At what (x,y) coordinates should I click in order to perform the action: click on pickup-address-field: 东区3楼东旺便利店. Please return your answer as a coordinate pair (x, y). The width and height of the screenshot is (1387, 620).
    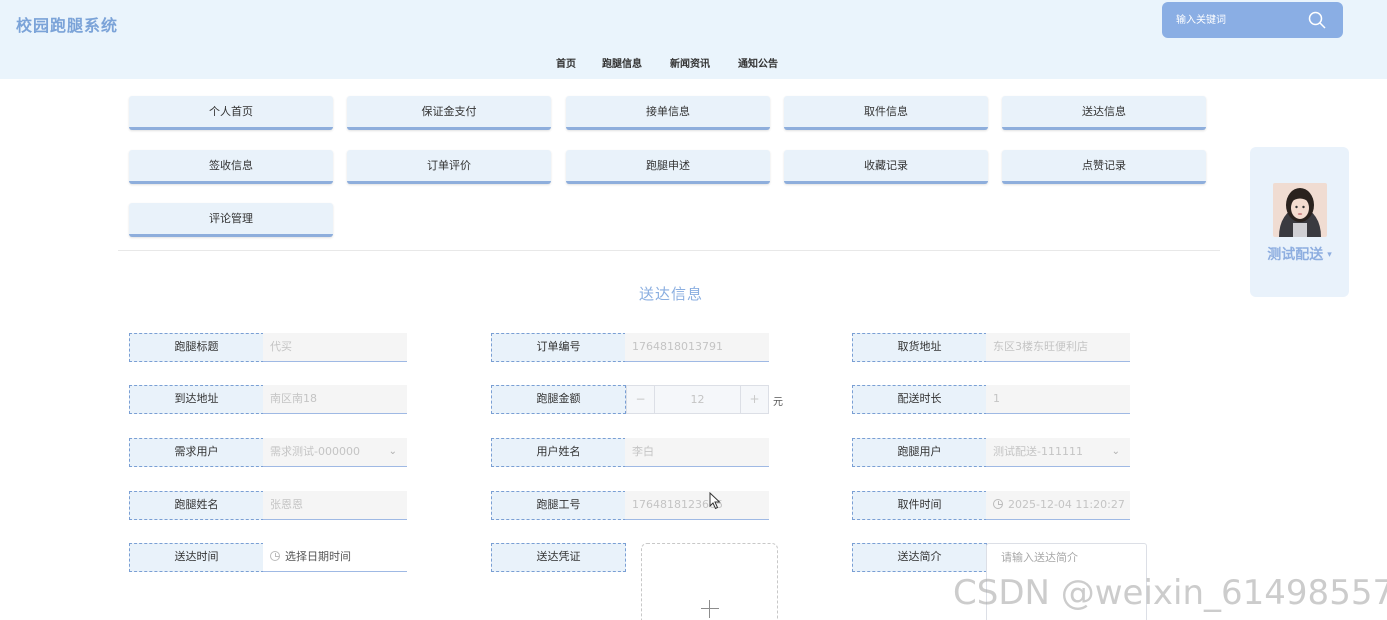
    Looking at the image, I should click on (1058, 347).